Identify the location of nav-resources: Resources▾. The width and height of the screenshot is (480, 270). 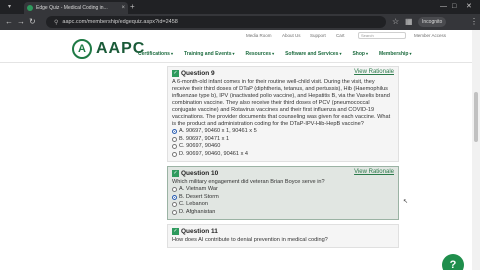
(260, 54).